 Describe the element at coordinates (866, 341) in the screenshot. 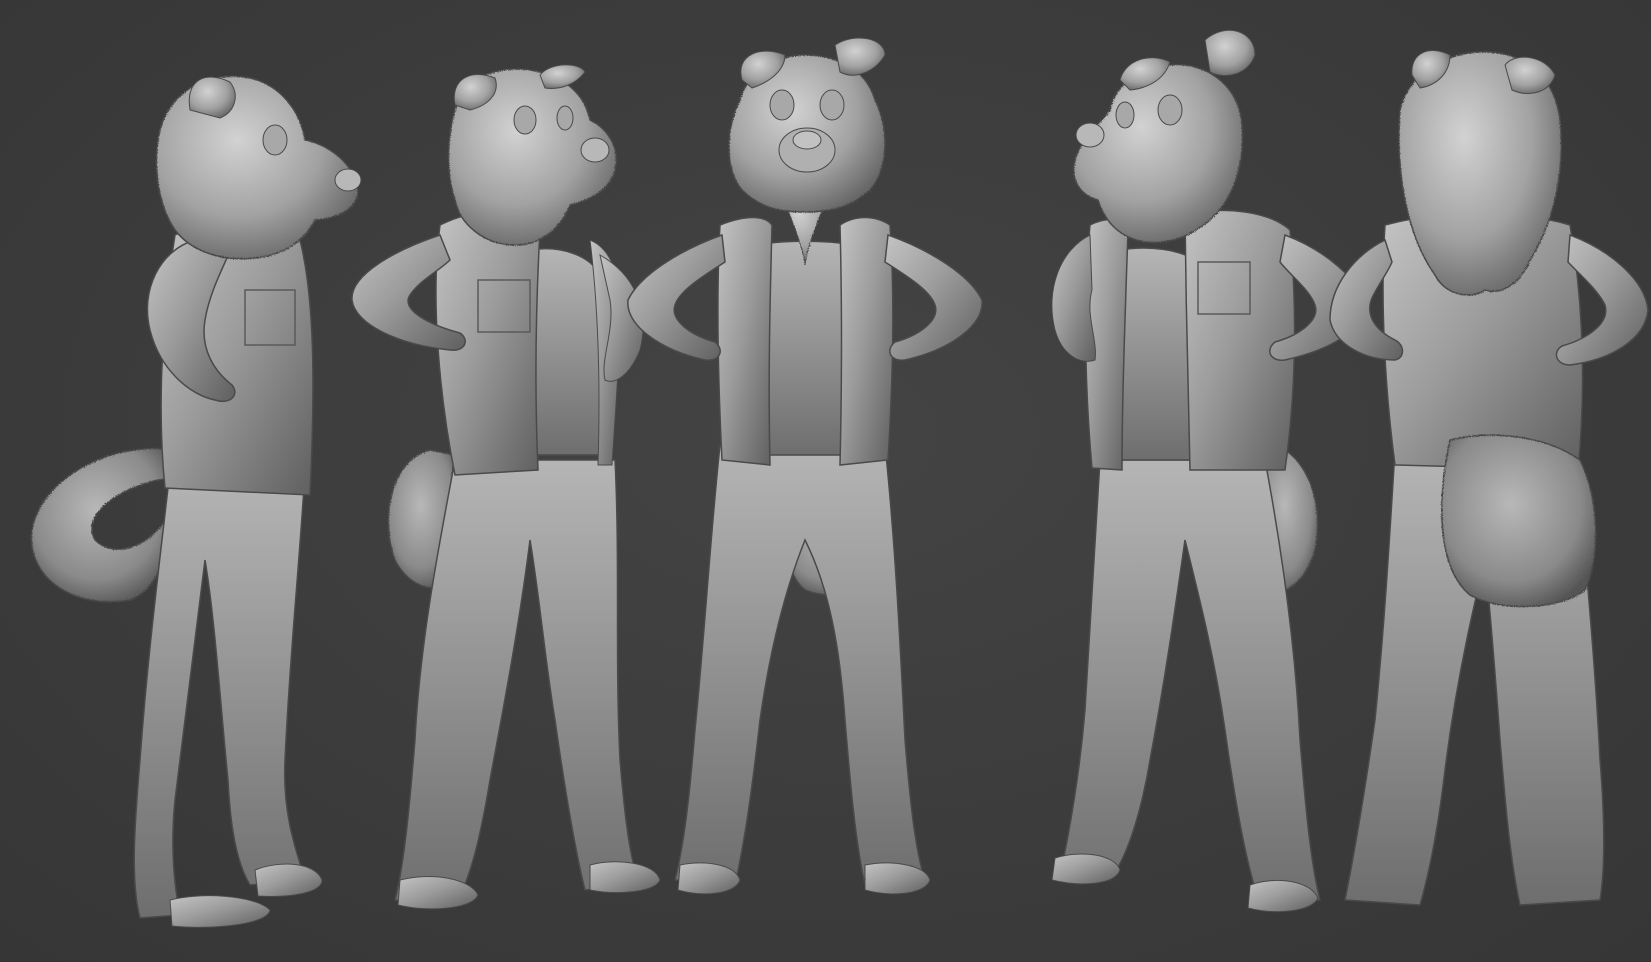

I see `shirt-right-panel` at that location.